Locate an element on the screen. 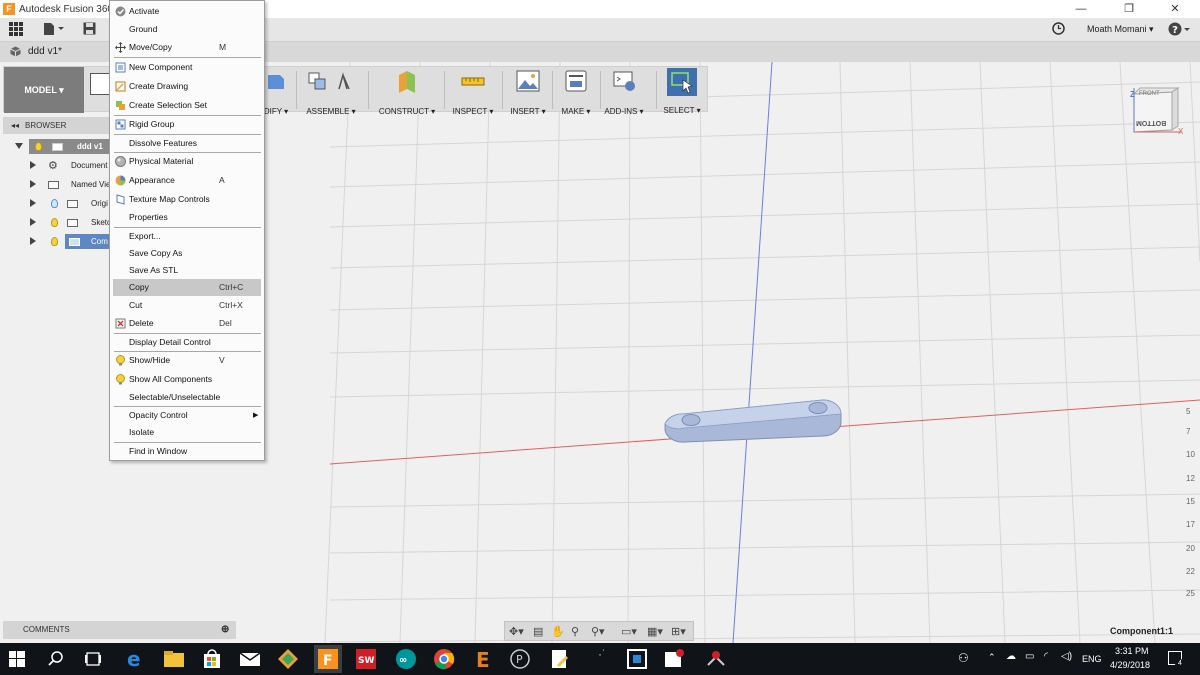 The height and width of the screenshot is (675, 1200). show-hidden-icons-icon: ⌃ is located at coordinates (992, 657).